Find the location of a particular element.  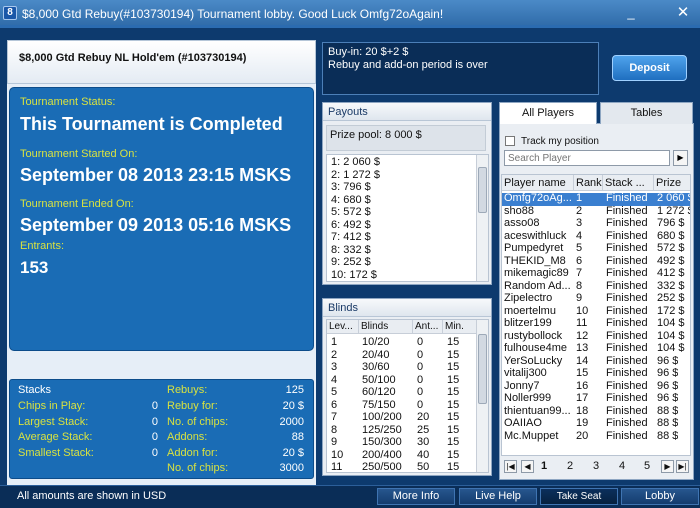

last-page-button: ▶| is located at coordinates (682, 466).